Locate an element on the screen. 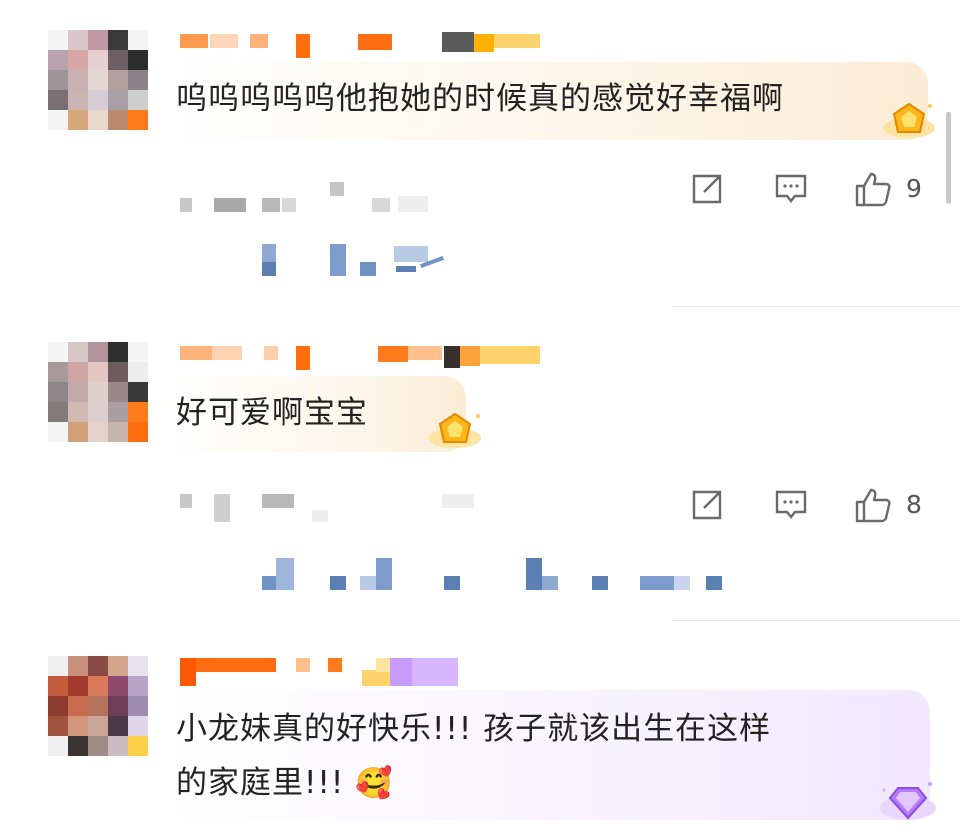  comment-text: 小龙妹真的好快乐!!! 孩子就该出生在这样 is located at coordinates (474, 729).